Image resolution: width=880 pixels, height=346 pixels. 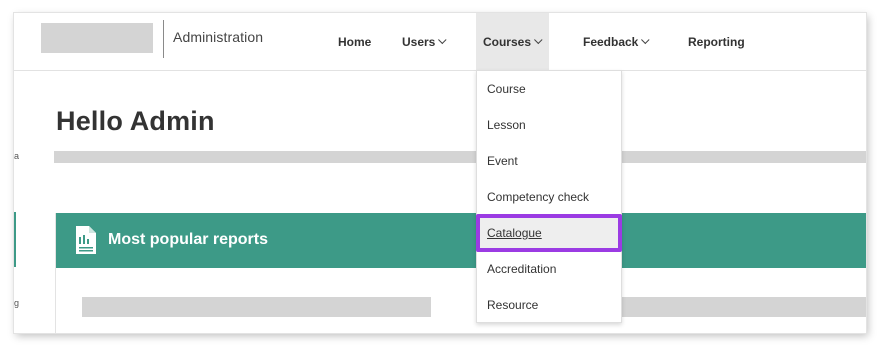 What do you see at coordinates (506, 125) in the screenshot?
I see `menu-item-label: Lesson` at bounding box center [506, 125].